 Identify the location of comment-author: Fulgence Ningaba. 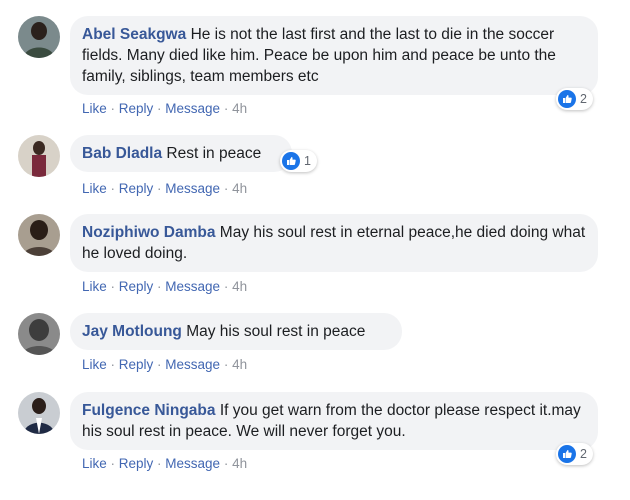
(149, 410).